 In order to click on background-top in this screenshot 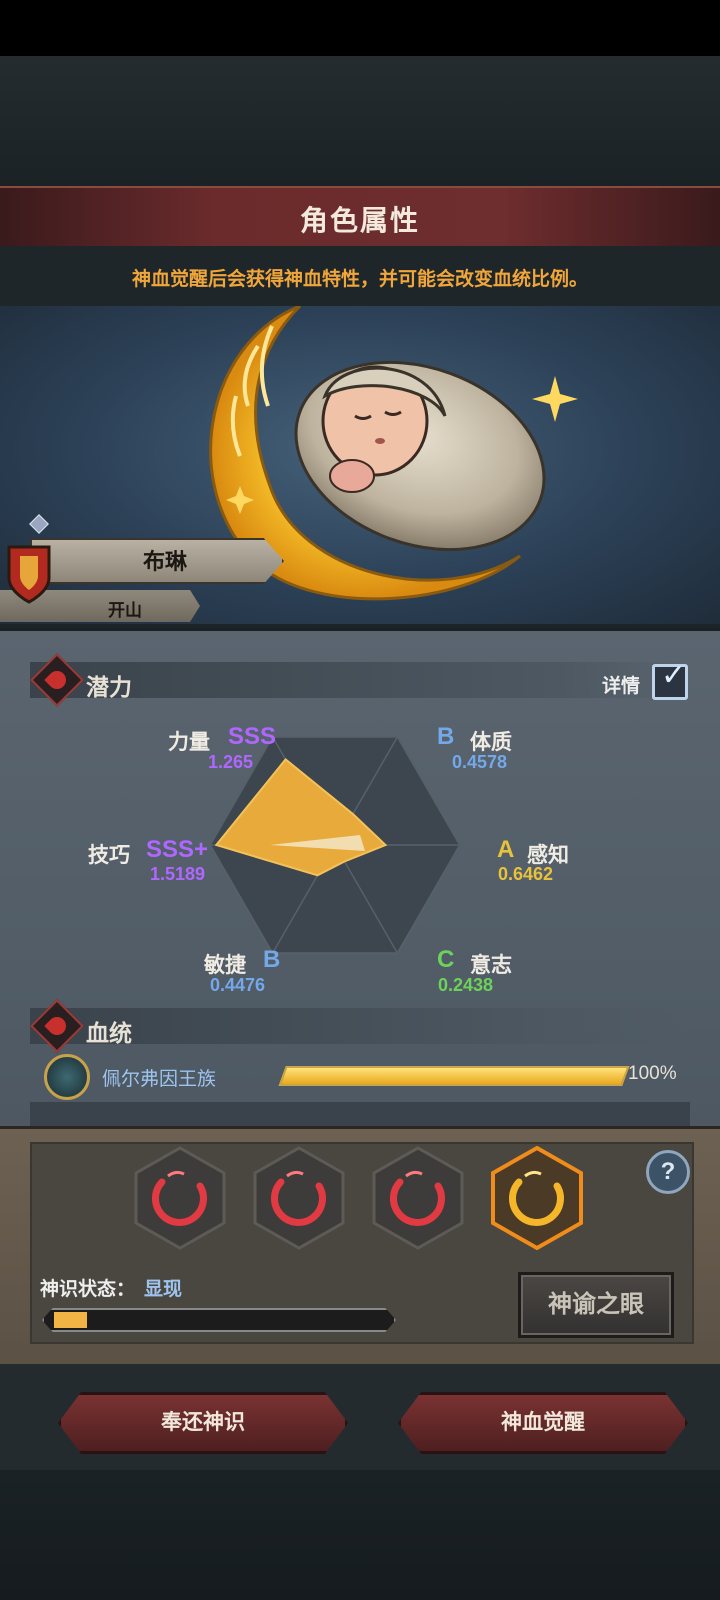, I will do `click(360, 121)`.